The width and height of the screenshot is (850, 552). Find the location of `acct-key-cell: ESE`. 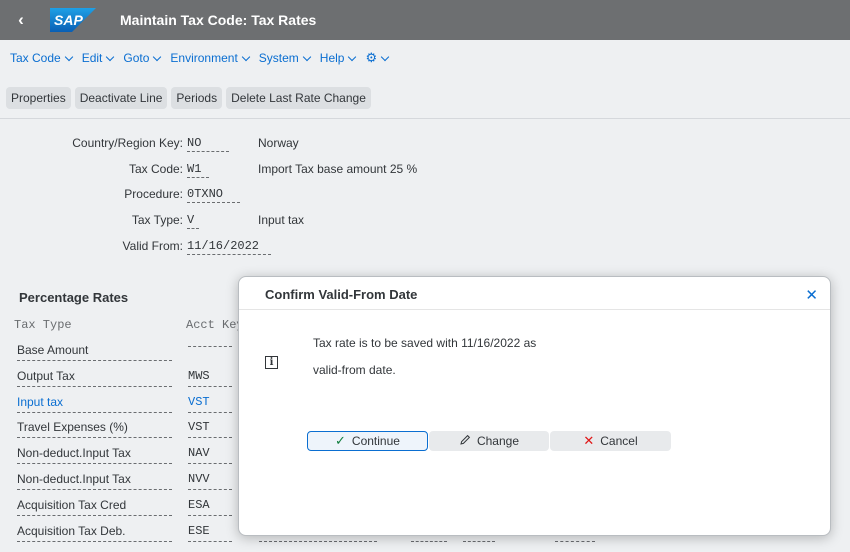

acct-key-cell: ESE is located at coordinates (210, 533).